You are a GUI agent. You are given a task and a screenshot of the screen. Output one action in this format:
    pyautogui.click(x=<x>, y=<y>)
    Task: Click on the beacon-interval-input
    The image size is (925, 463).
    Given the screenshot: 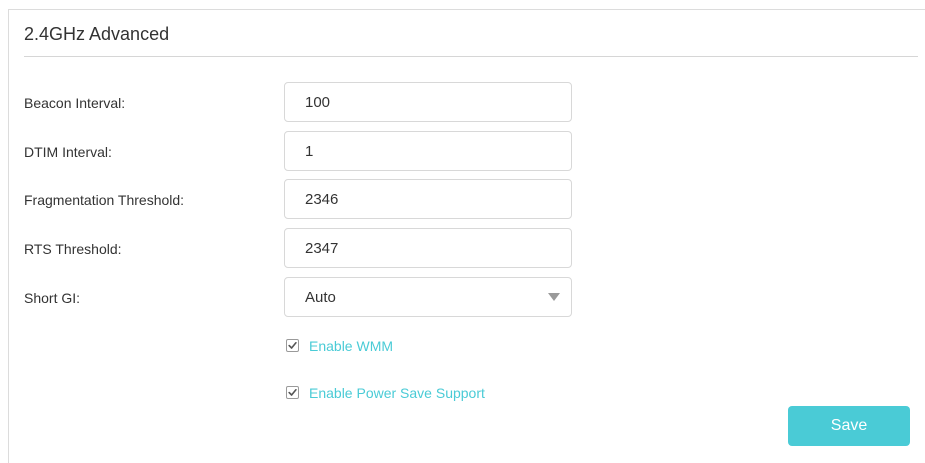 What is the action you would take?
    pyautogui.click(x=428, y=102)
    